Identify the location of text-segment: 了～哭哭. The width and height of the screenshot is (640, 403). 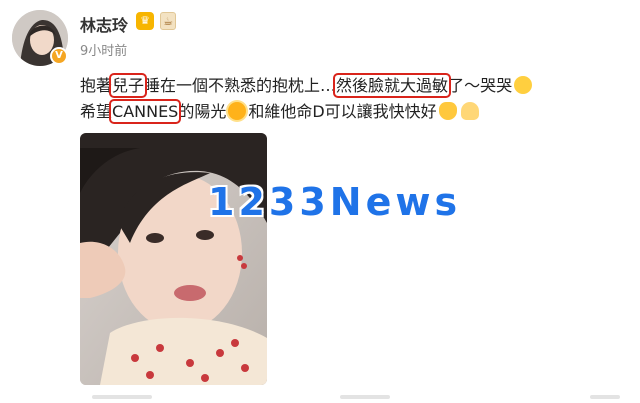
(480, 85).